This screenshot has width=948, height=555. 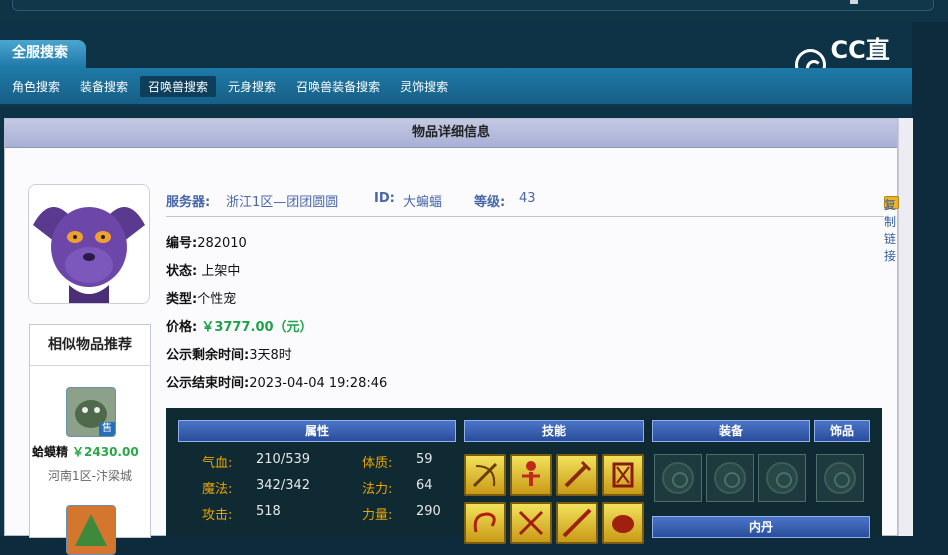 I want to click on attr-atk-value-wrap: 518, so click(x=268, y=511).